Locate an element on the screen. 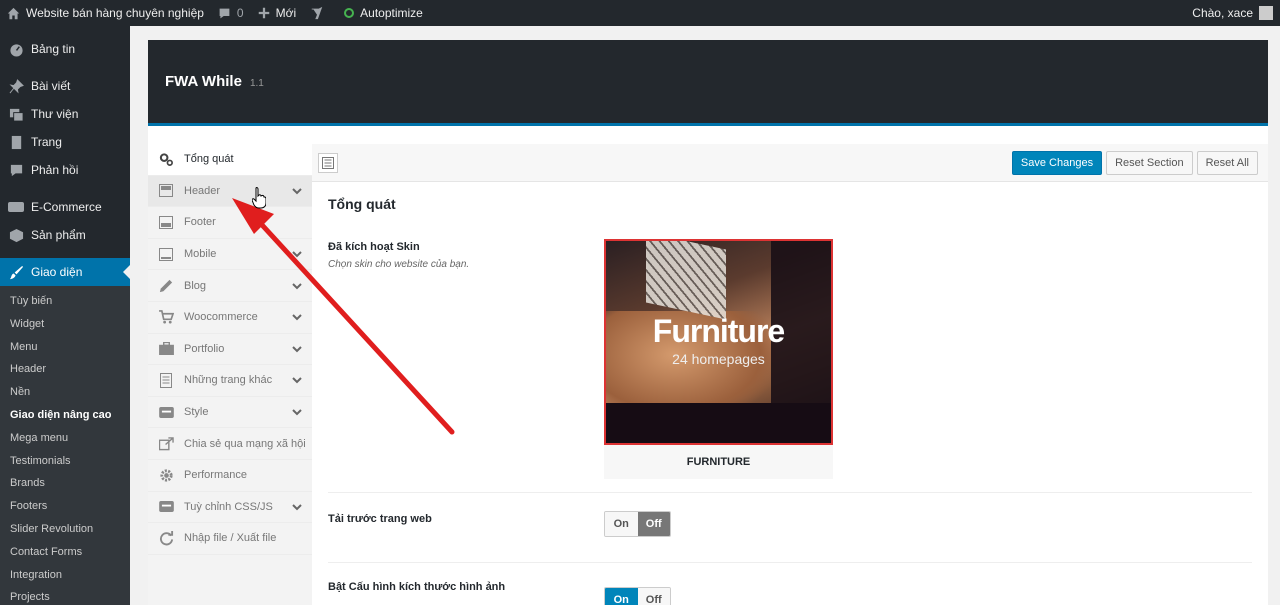 This screenshot has width=1280, height=605. submenu-item-slider-revolution: Slider Revolution is located at coordinates (65, 529).